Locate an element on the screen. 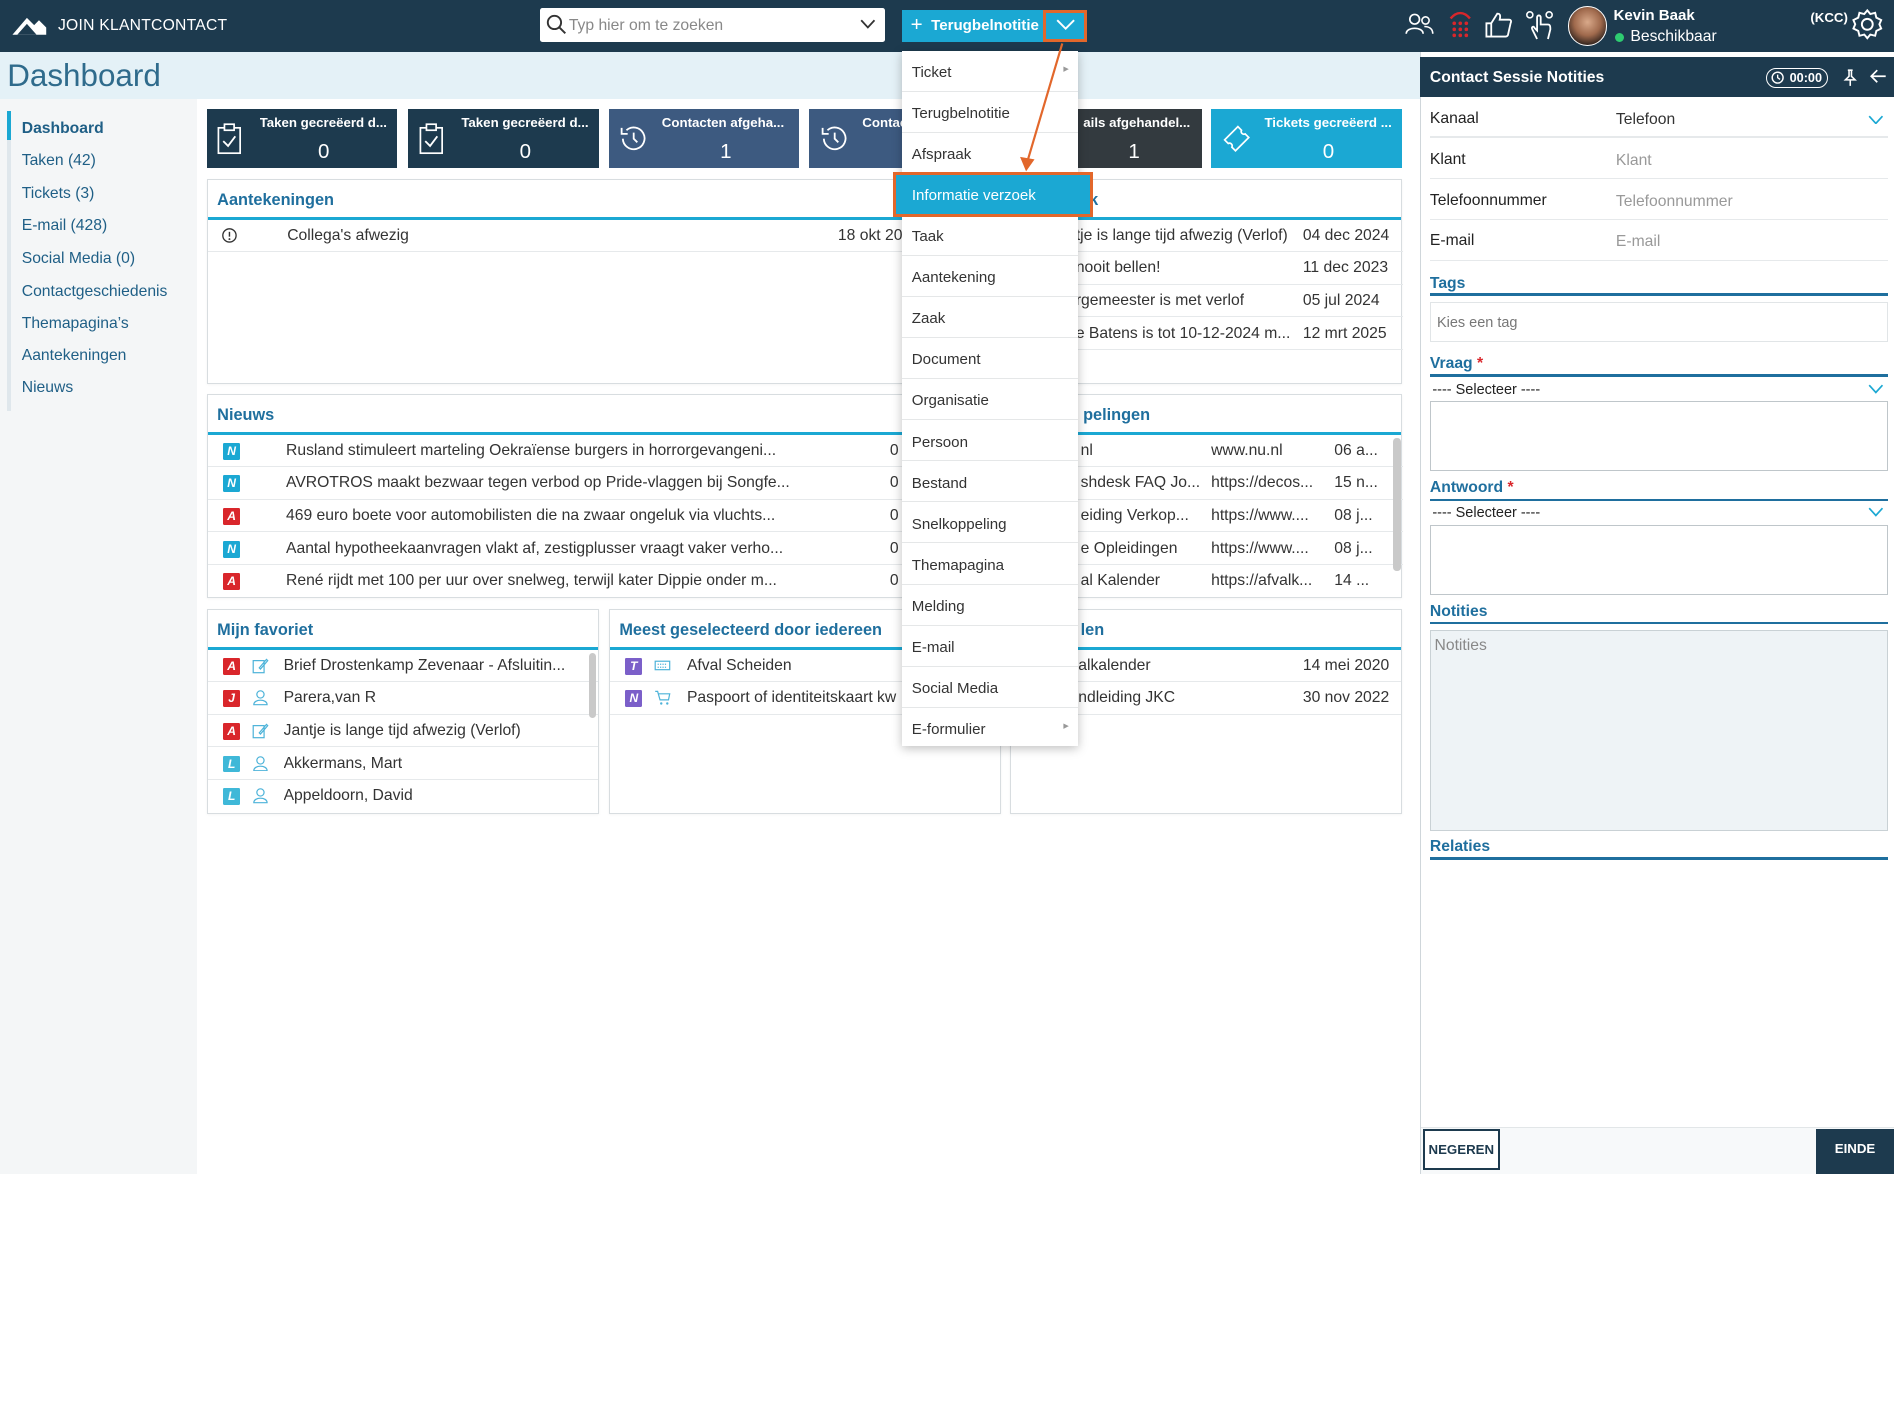  avatar is located at coordinates (1587, 26).